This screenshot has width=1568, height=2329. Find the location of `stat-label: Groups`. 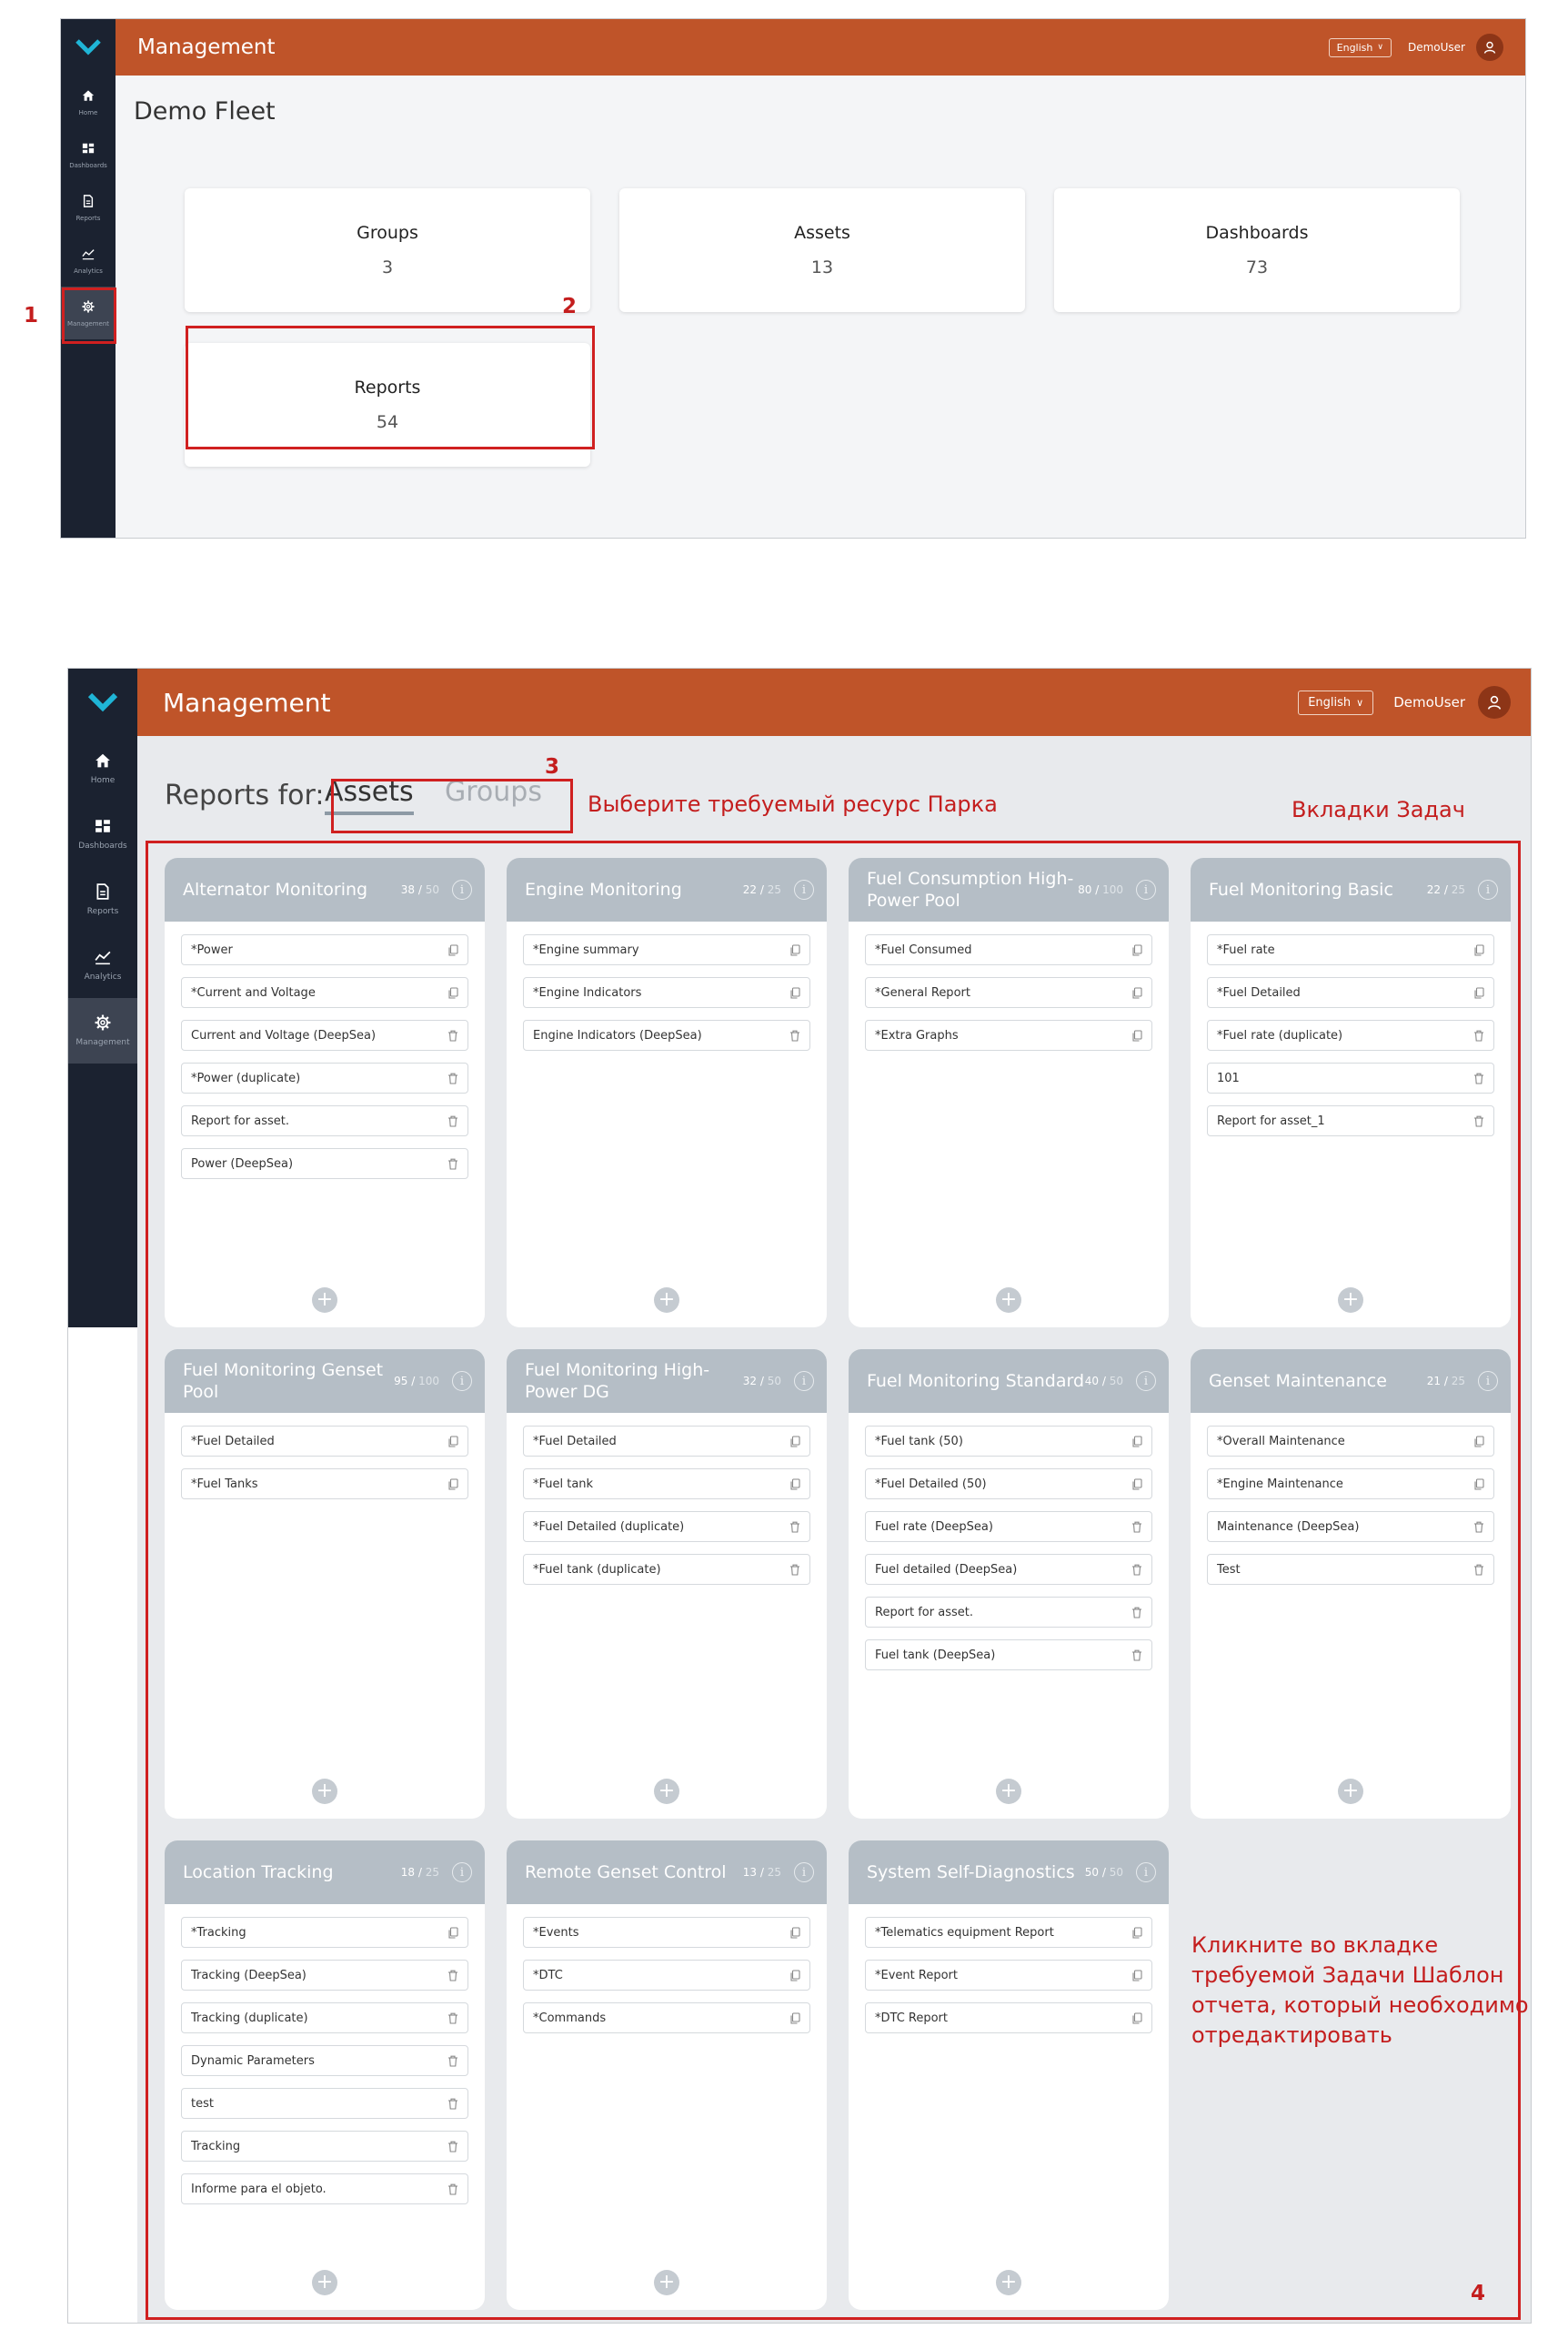

stat-label: Groups is located at coordinates (387, 233).